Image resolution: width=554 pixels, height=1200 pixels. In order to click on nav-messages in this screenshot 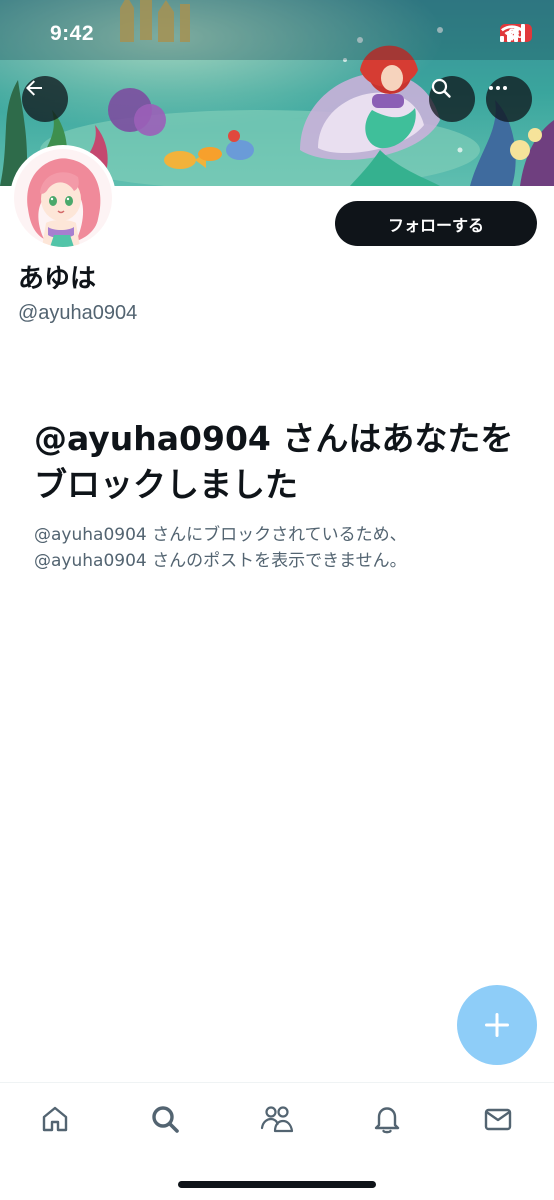, I will do `click(498, 1119)`.